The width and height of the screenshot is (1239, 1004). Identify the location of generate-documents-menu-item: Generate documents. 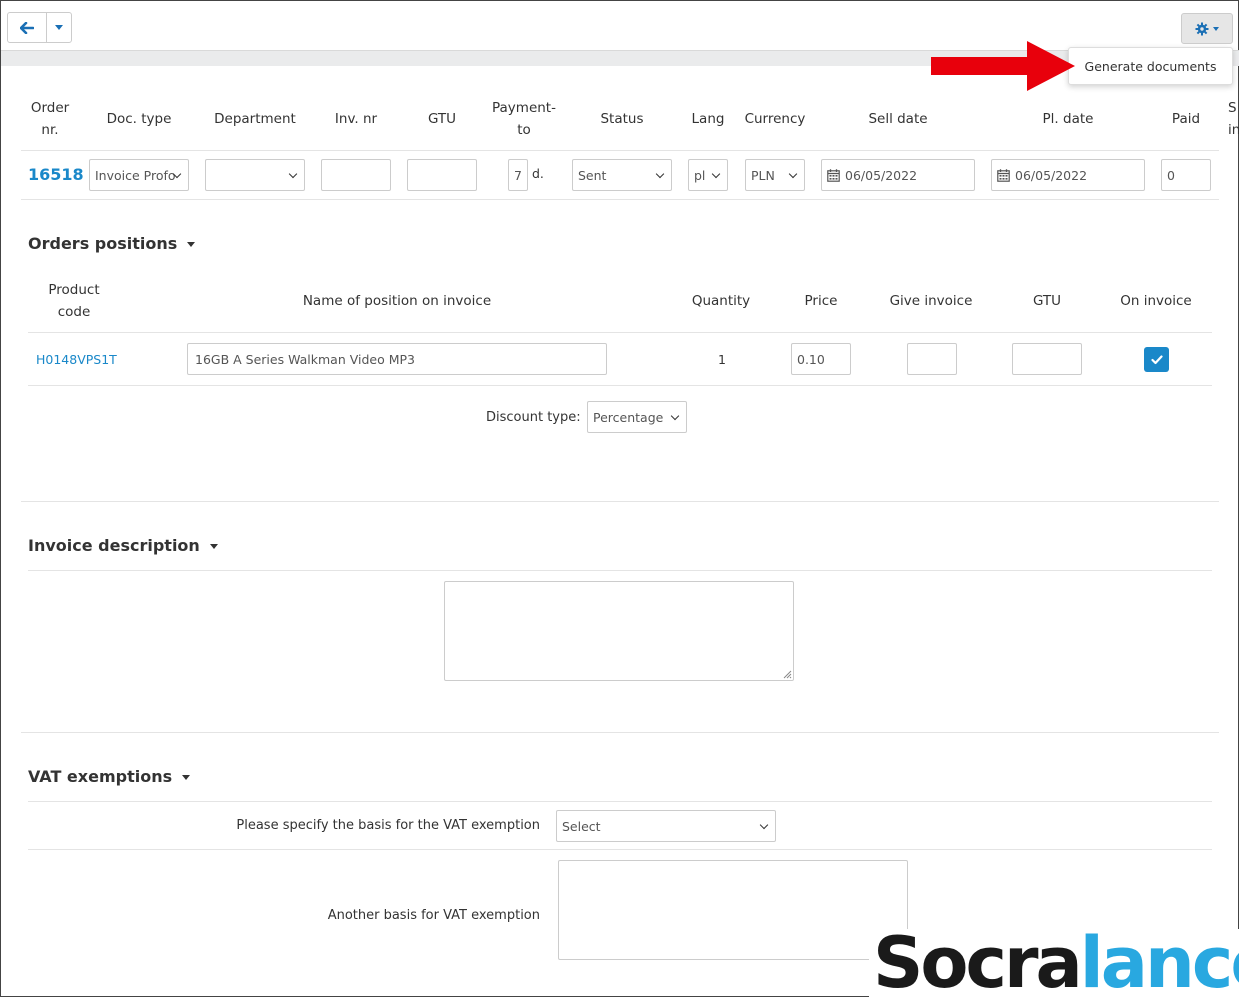
(1150, 66).